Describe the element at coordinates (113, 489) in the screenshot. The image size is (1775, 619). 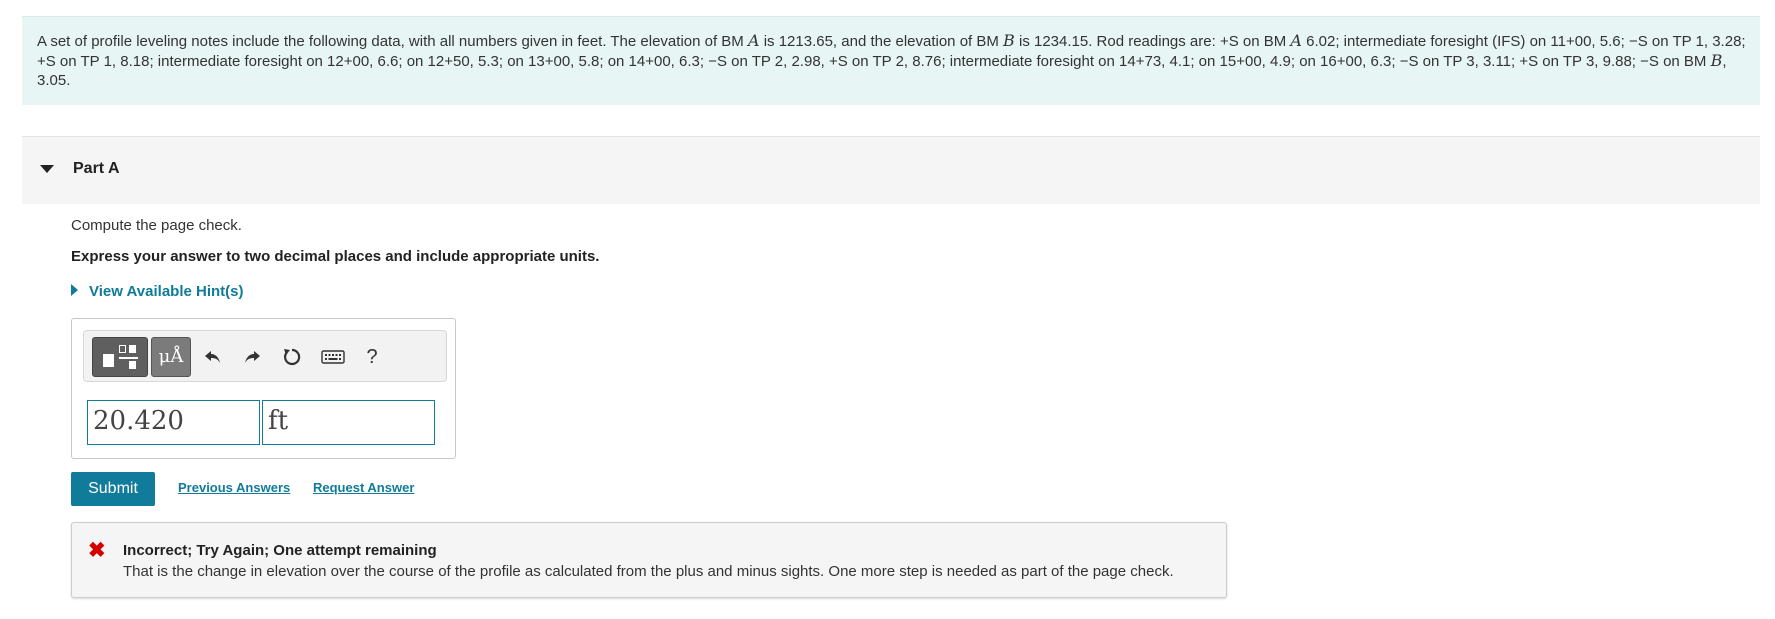
I see `submit-button: Submit` at that location.